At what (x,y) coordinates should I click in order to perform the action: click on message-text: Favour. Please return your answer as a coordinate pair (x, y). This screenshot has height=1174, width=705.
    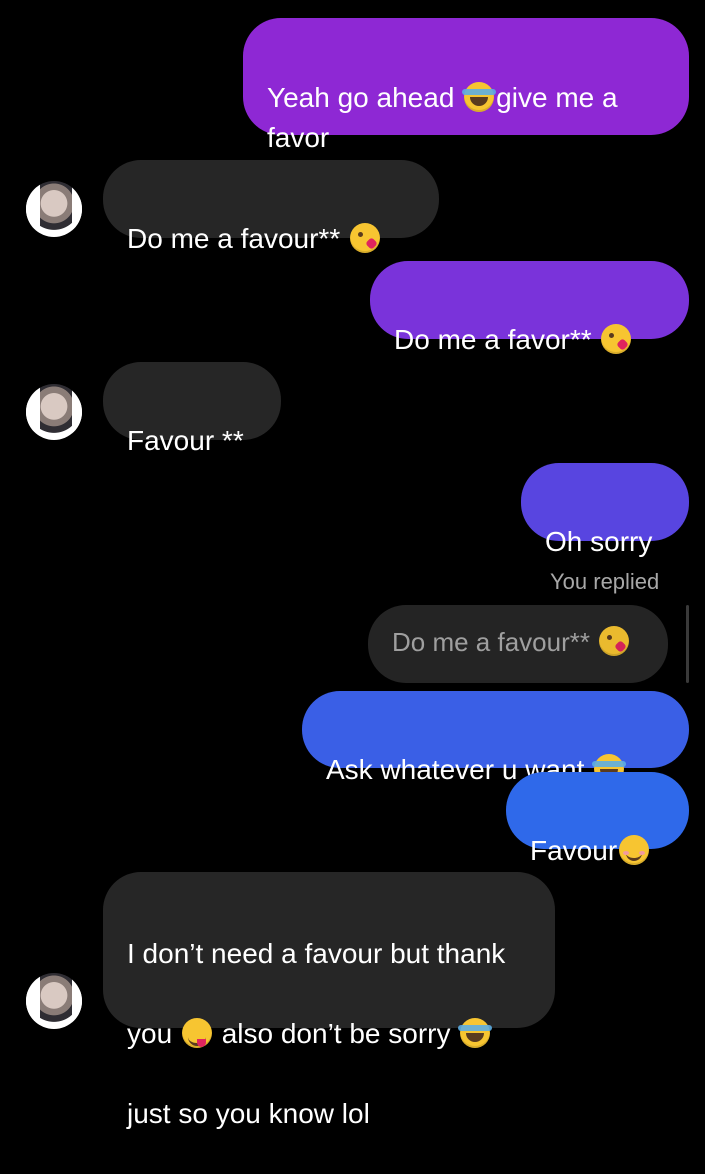
    Looking at the image, I should click on (574, 850).